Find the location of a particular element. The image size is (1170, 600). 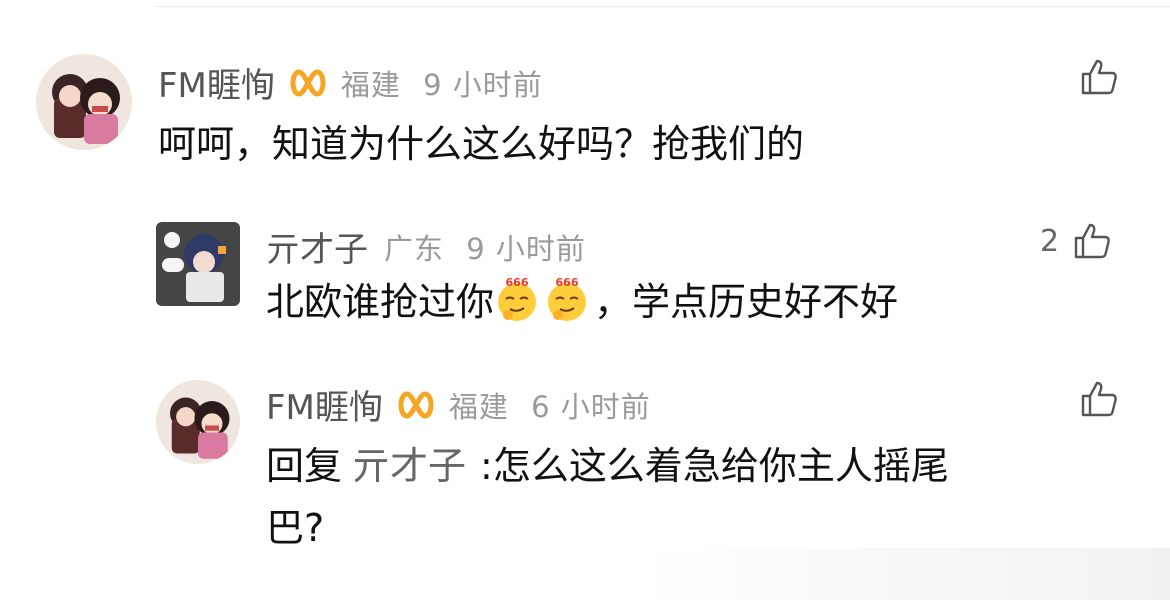

comment-header: 亓才子 广东 9 小时前 is located at coordinates (426, 246).